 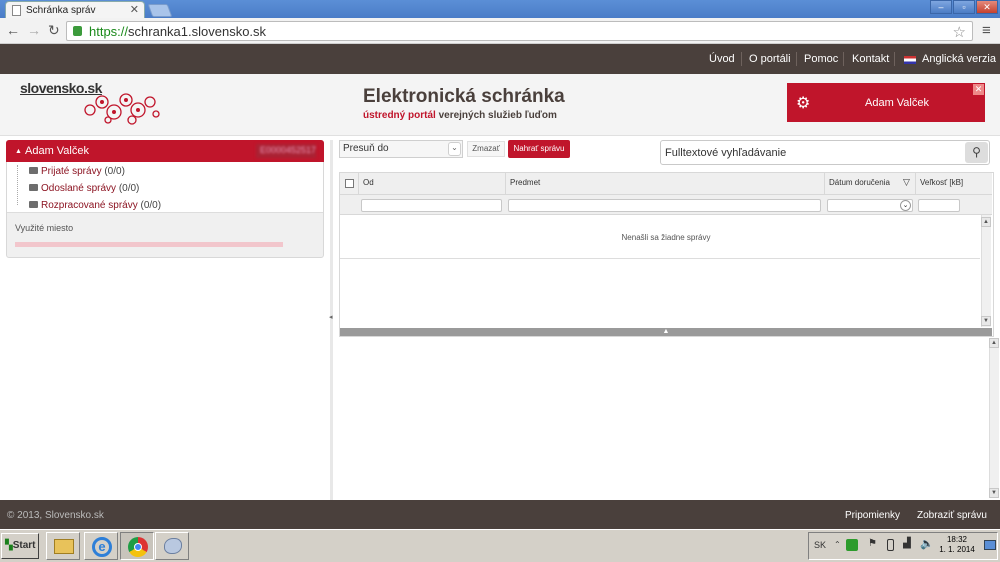 What do you see at coordinates (952, 515) in the screenshot?
I see `show-message-link: Zobraziť správu` at bounding box center [952, 515].